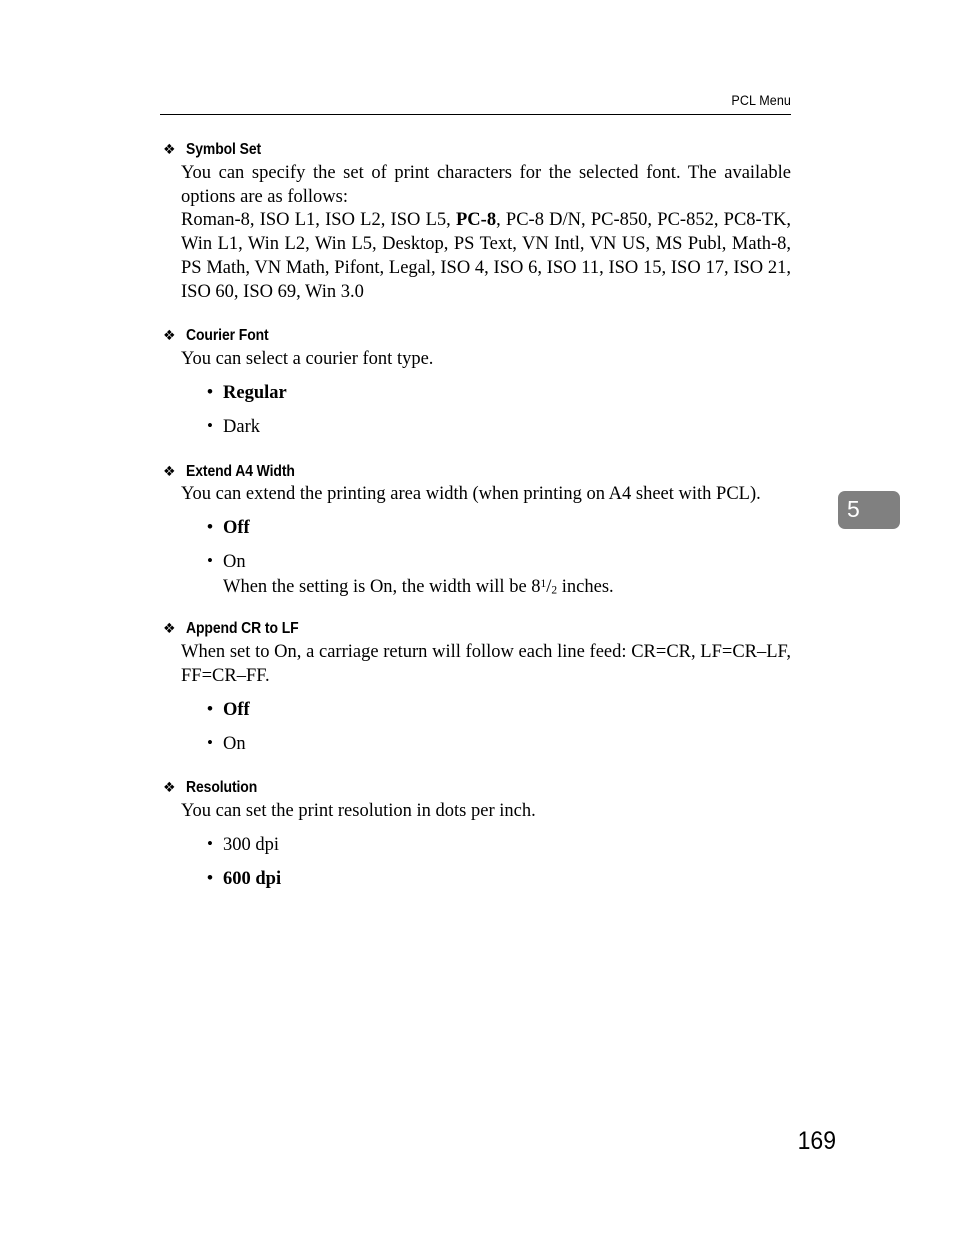 The image size is (954, 1235). I want to click on option-list: 300 dpi 600 dpi, so click(486, 862).